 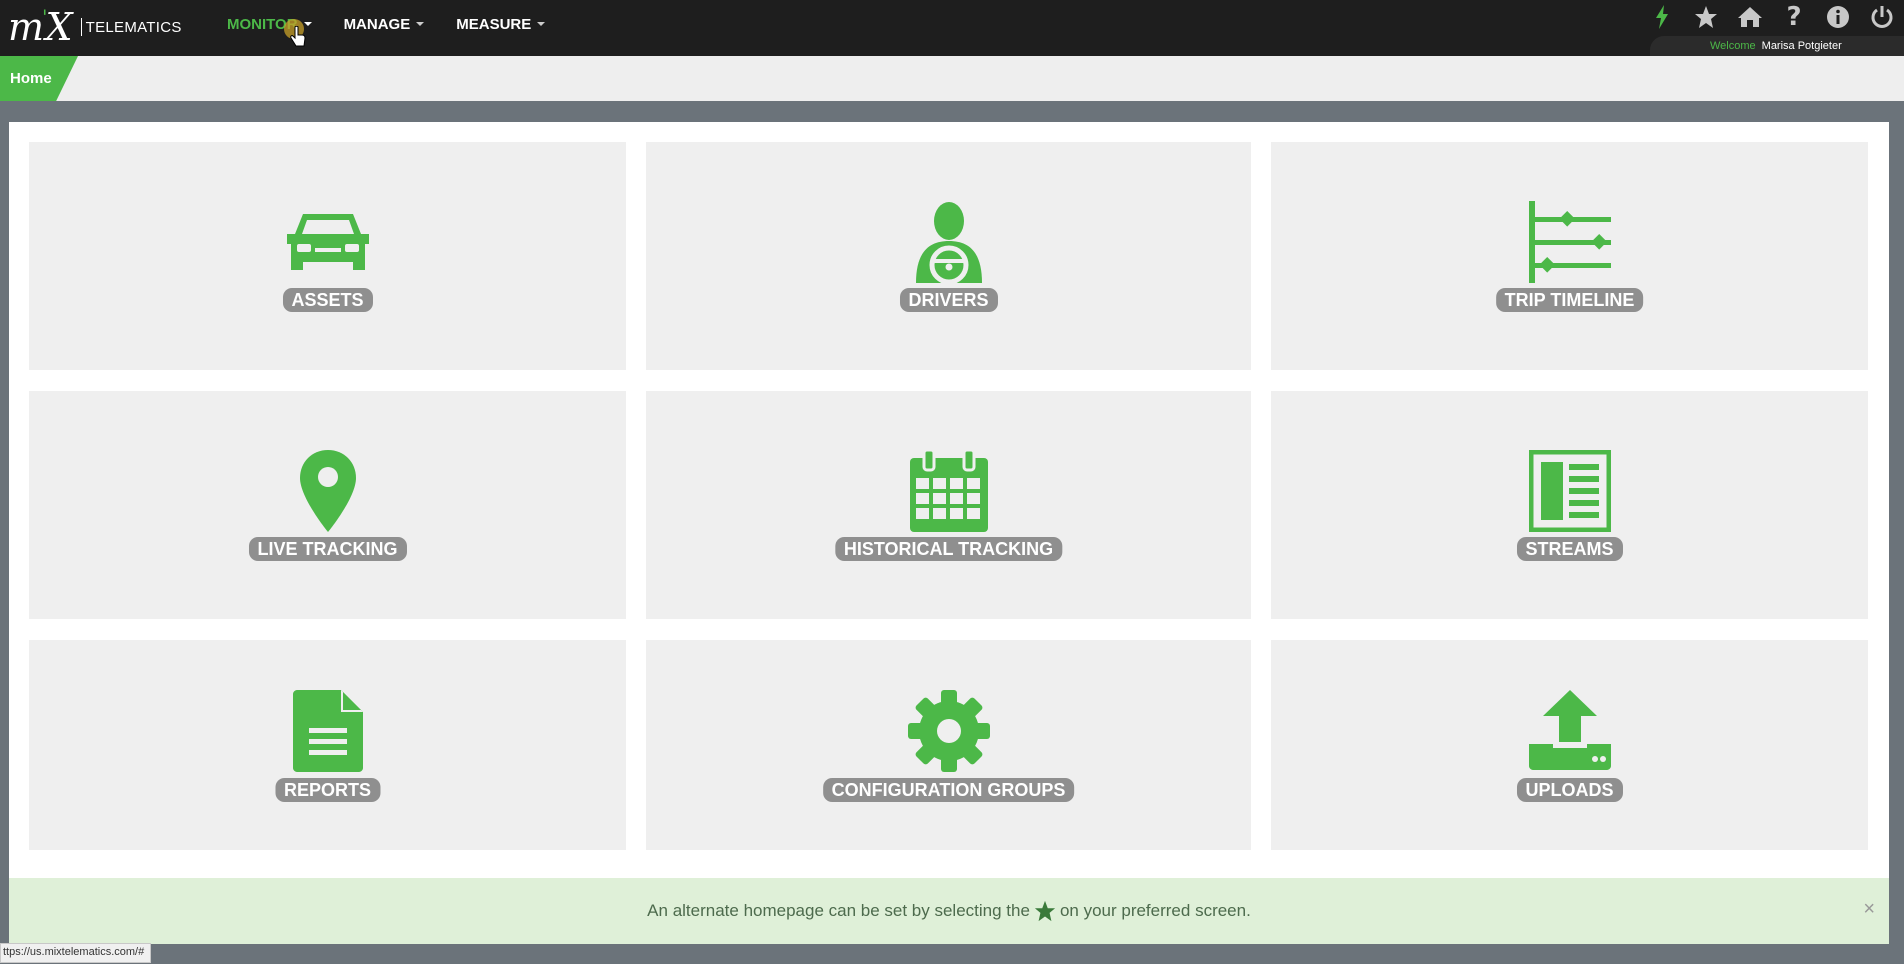 What do you see at coordinates (1569, 732) in the screenshot?
I see `upload-icon` at bounding box center [1569, 732].